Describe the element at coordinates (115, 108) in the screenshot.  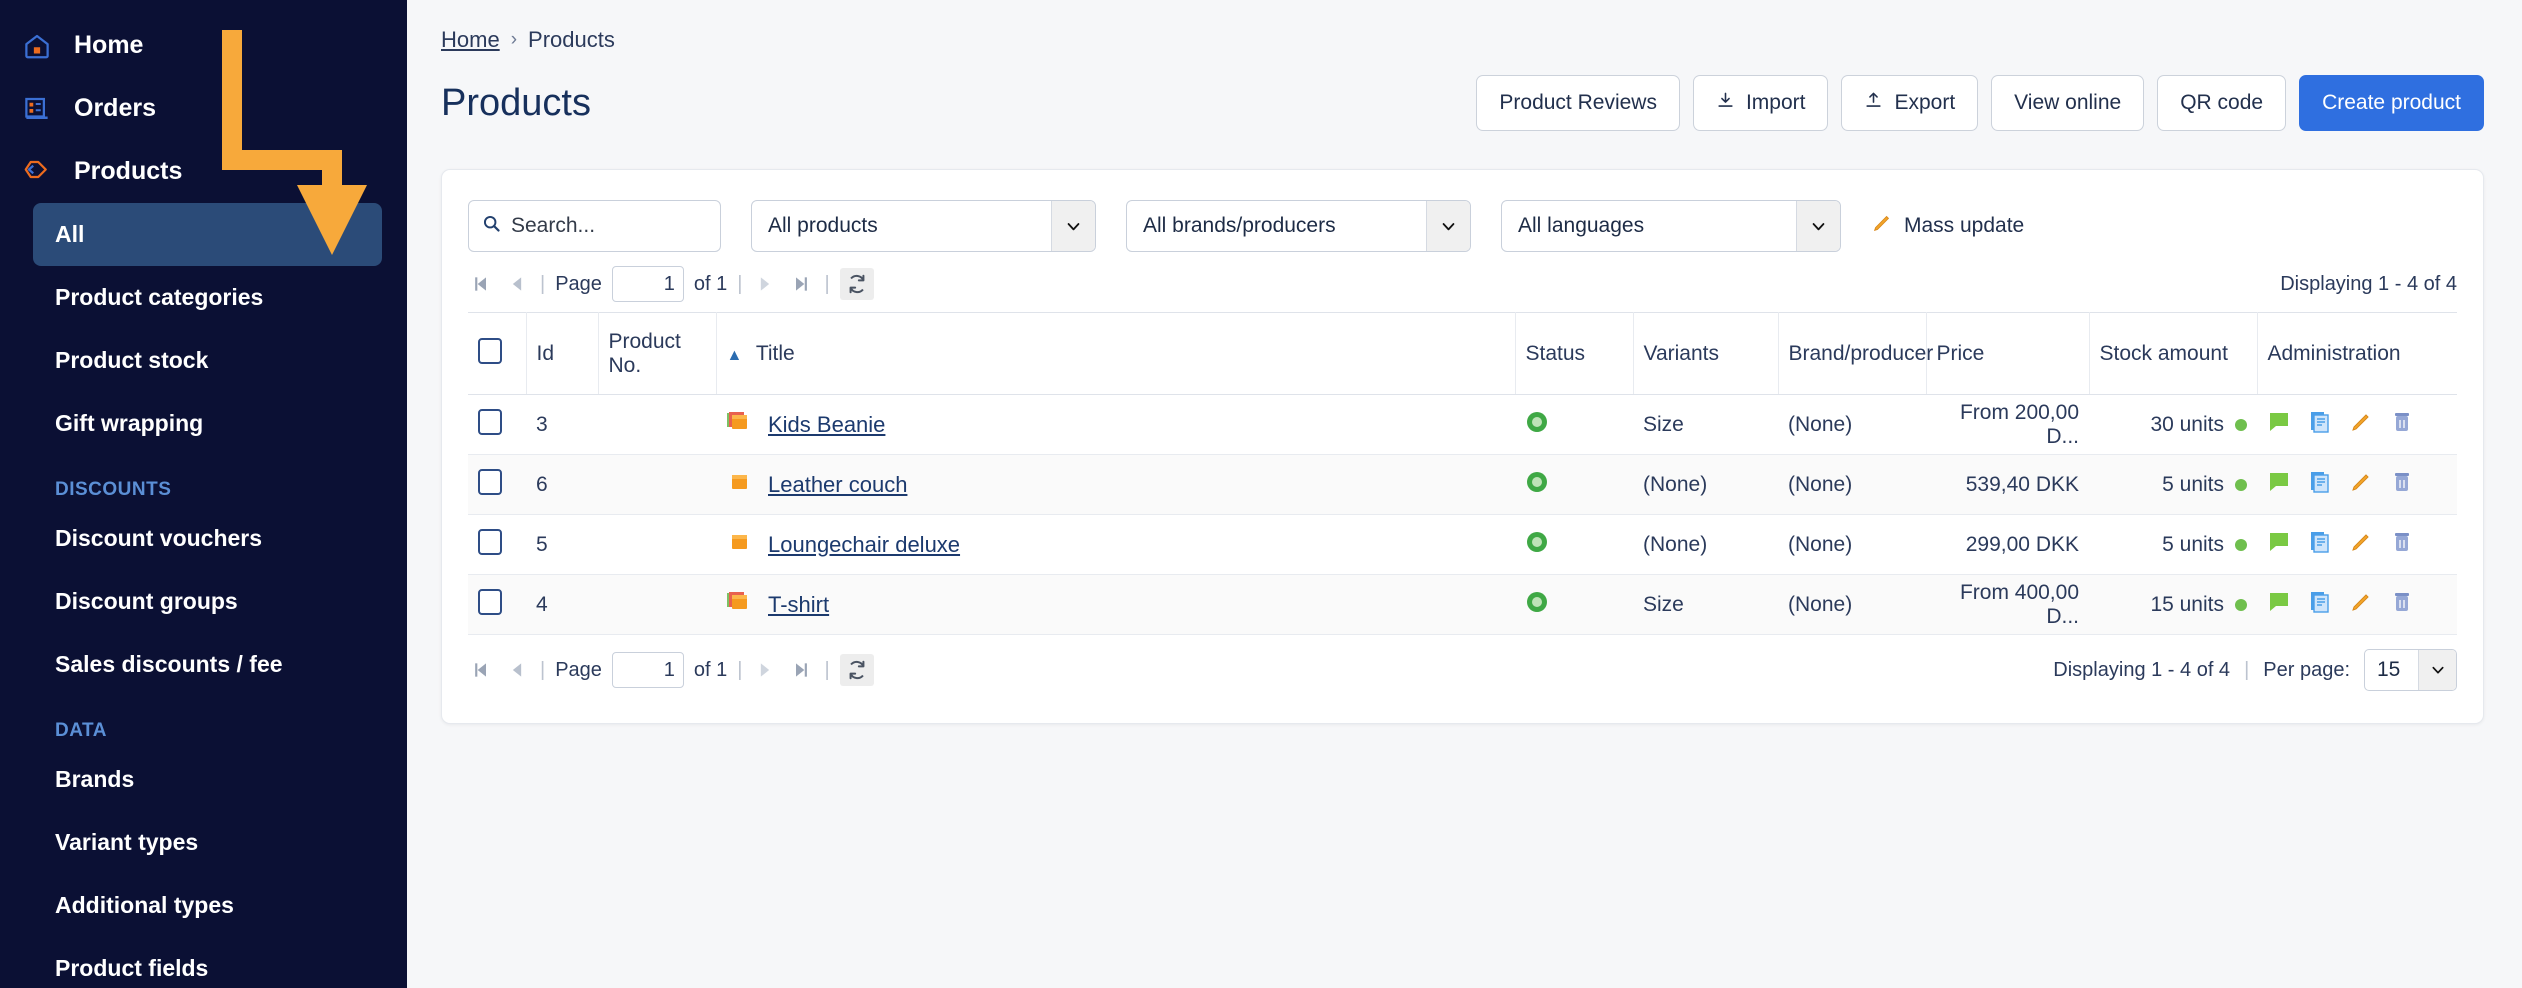
I see `sidebar-item-label: Orders` at that location.